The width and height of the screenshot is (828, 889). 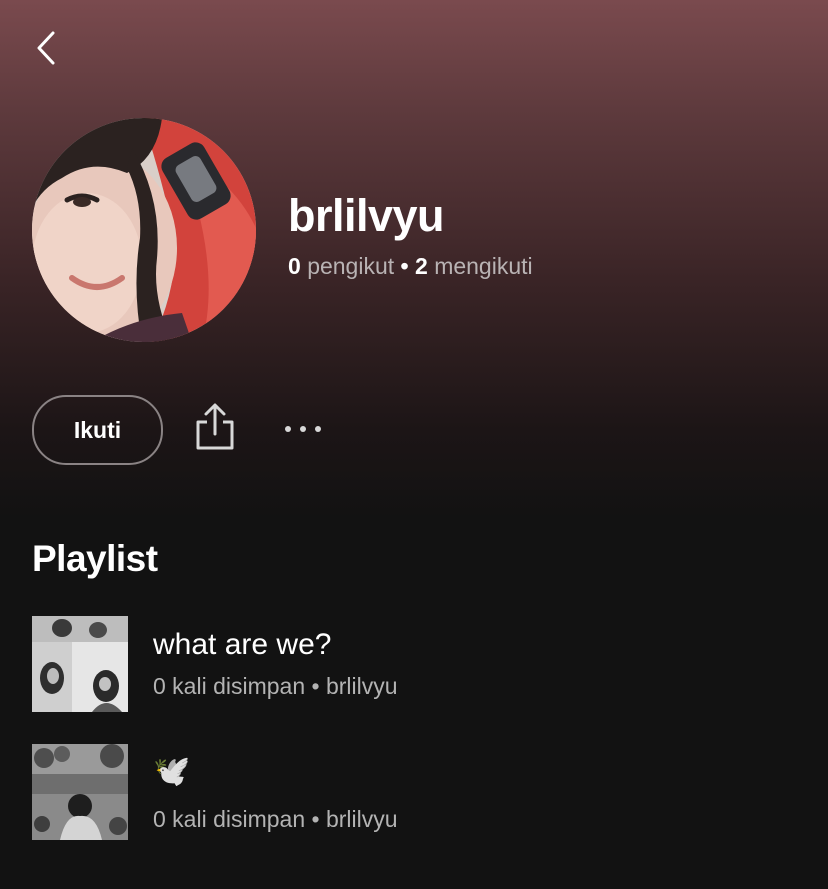 What do you see at coordinates (144, 230) in the screenshot?
I see `avatar` at bounding box center [144, 230].